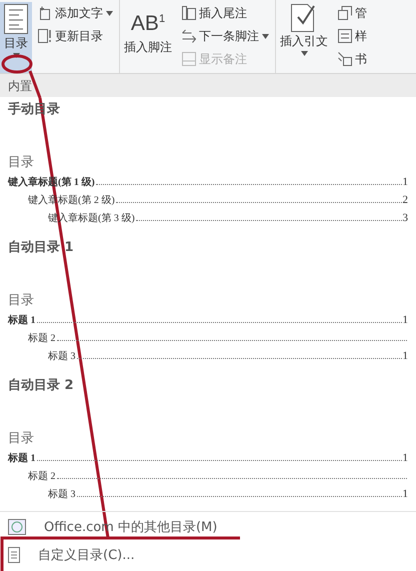 The width and height of the screenshot is (416, 571). I want to click on next-footnote-icon, so click(189, 36).